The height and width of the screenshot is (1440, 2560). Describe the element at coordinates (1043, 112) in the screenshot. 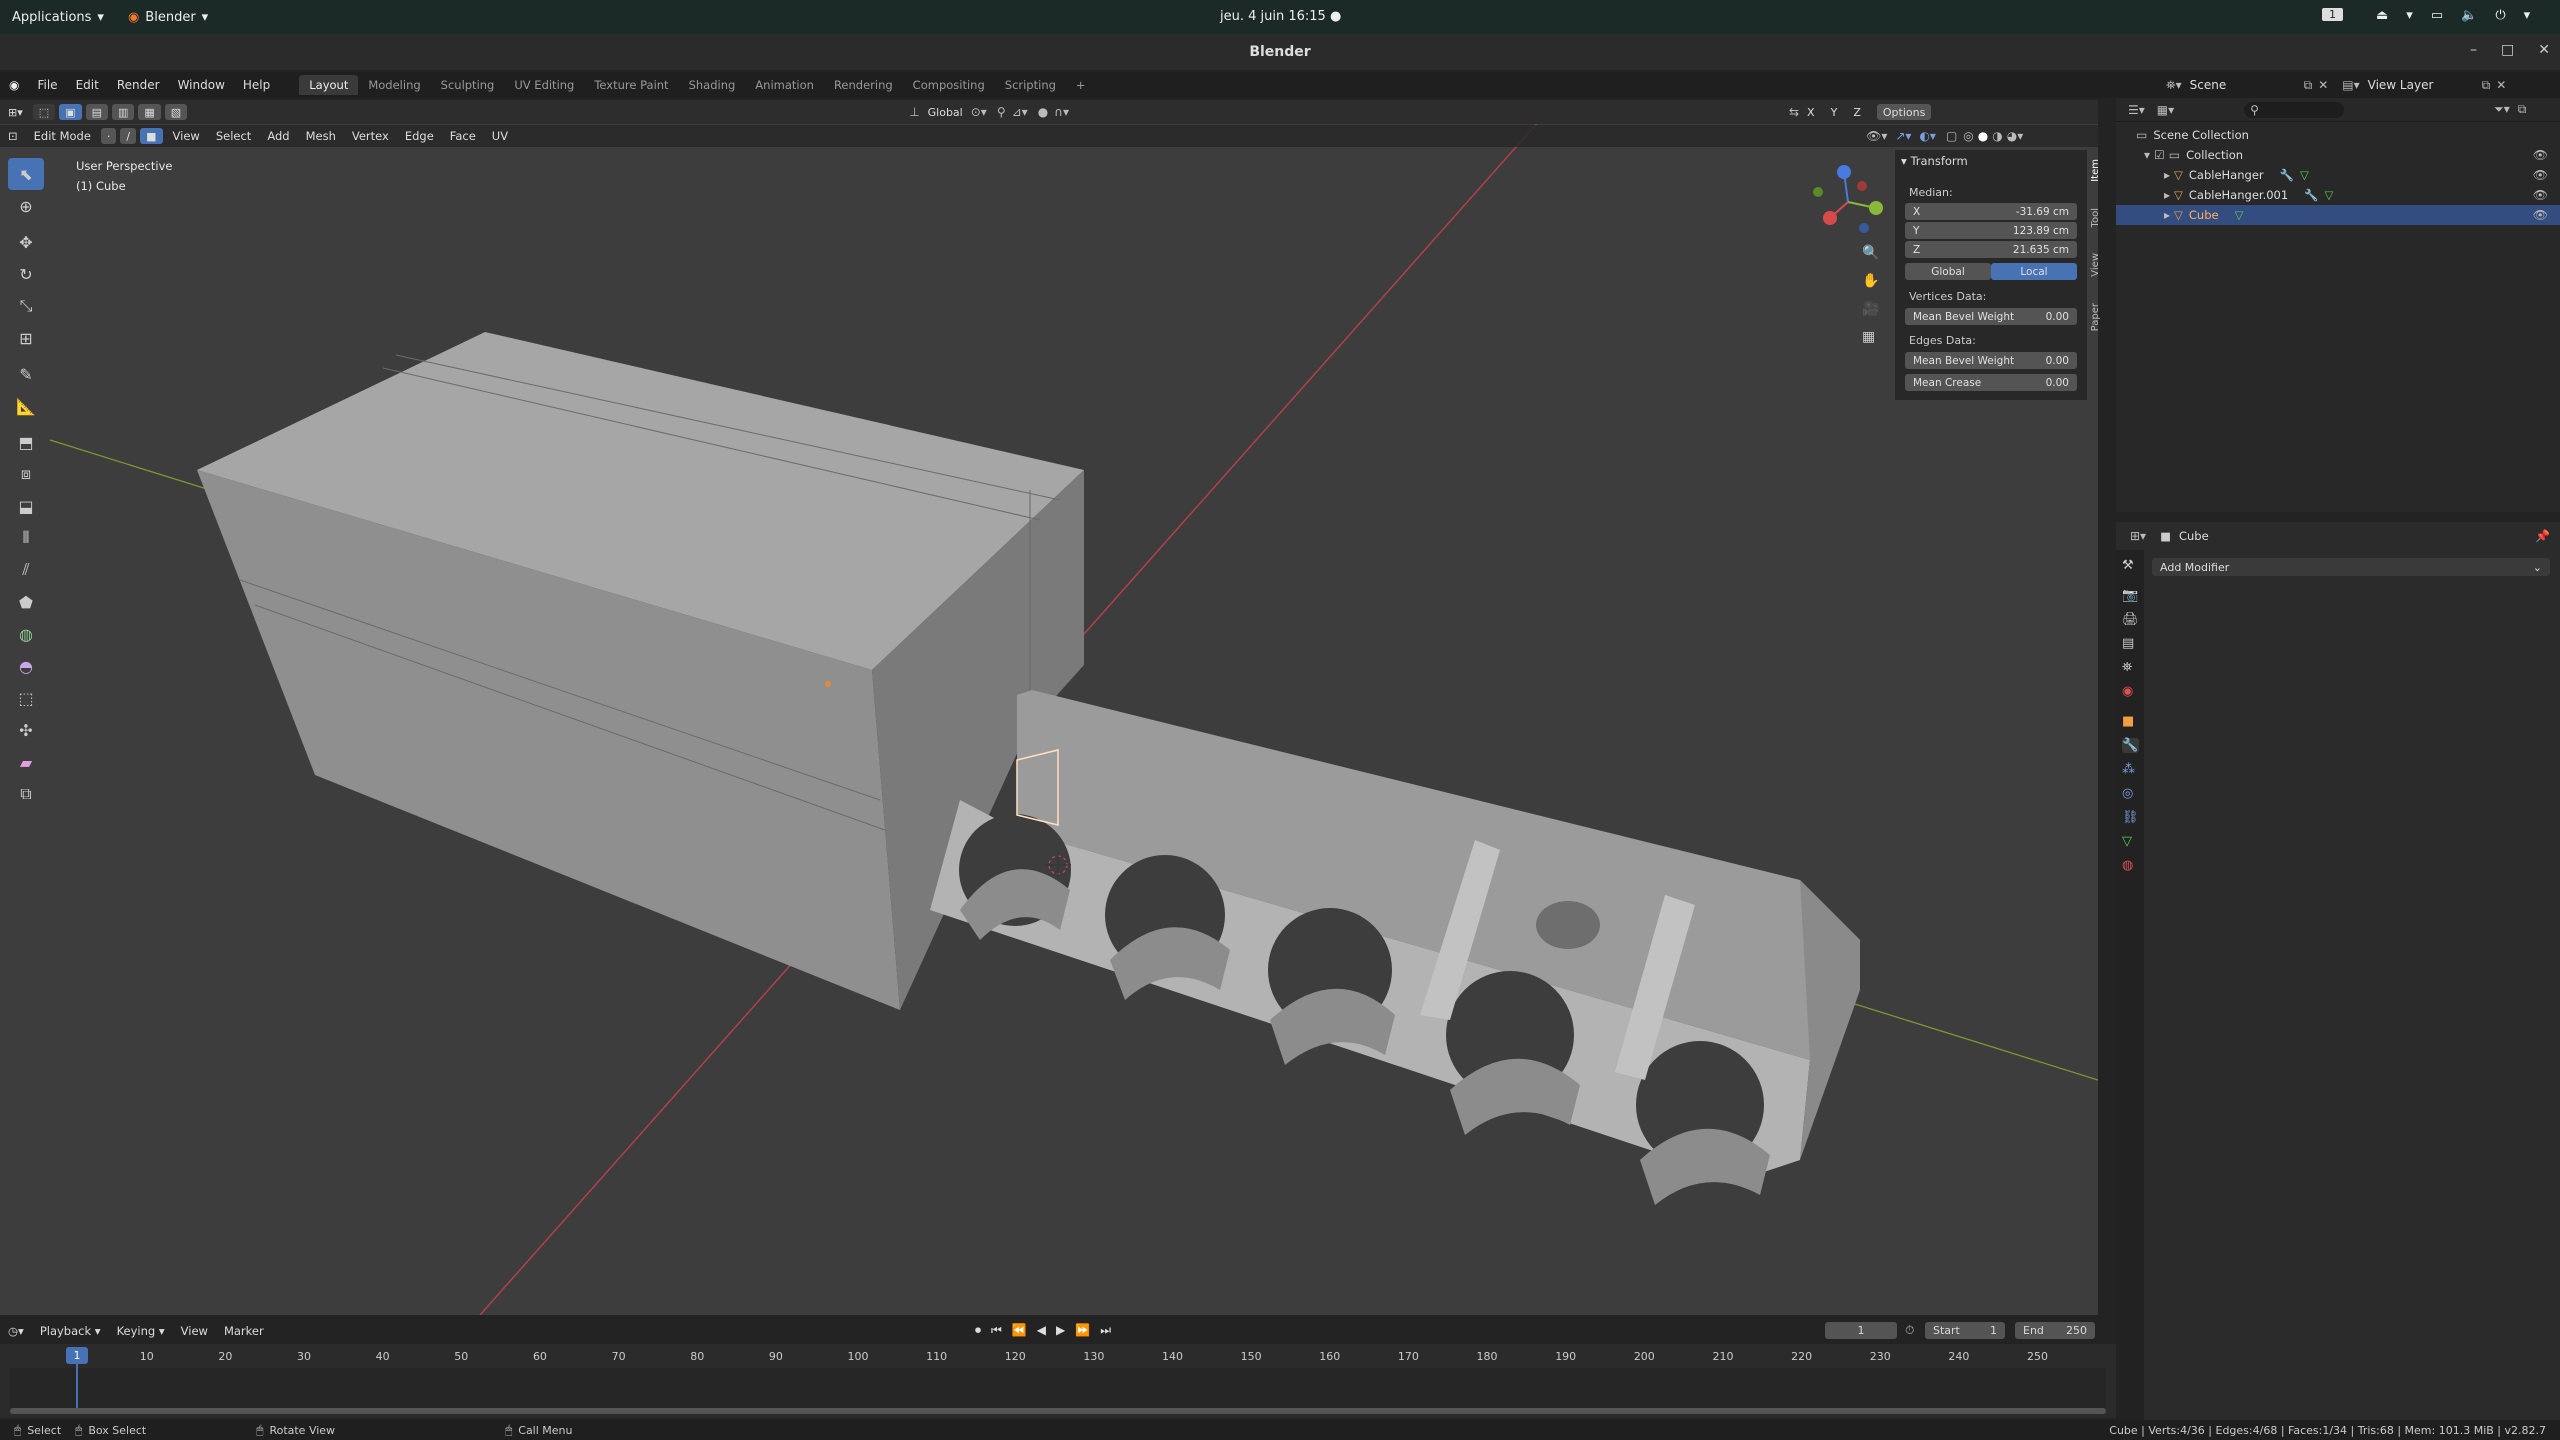

I see `proportional-edit-icon: ●` at that location.